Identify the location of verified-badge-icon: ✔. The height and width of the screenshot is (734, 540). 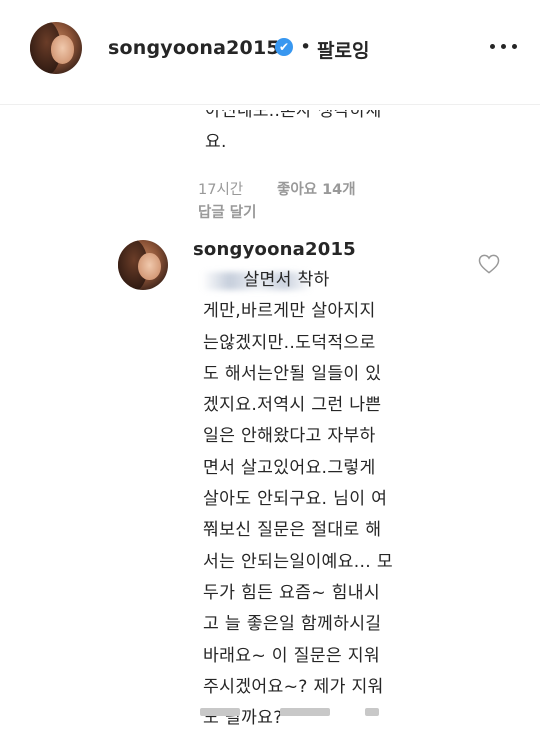
(284, 47).